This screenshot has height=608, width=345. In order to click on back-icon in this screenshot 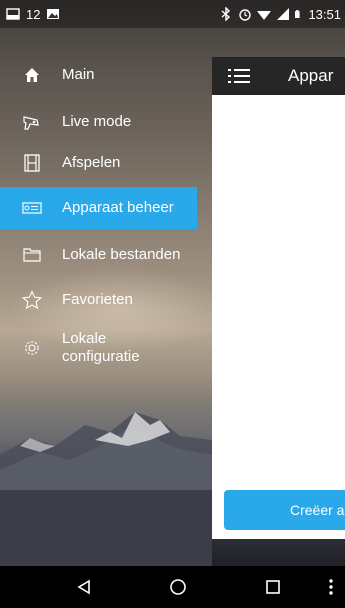, I will do `click(83, 587)`.